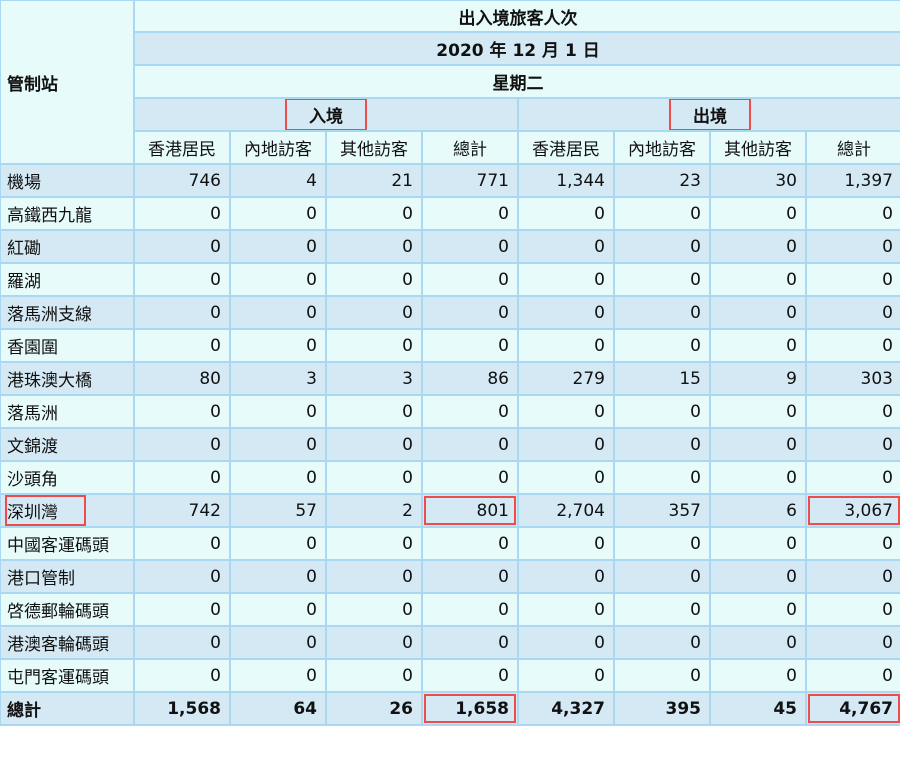  Describe the element at coordinates (278, 180) in the screenshot. I see `value-cell: 4` at that location.